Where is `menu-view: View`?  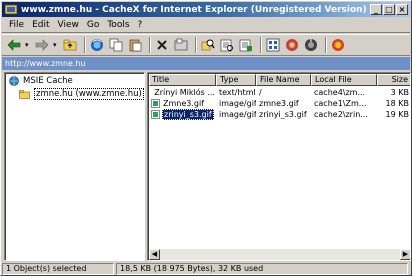 menu-view: View is located at coordinates (68, 25).